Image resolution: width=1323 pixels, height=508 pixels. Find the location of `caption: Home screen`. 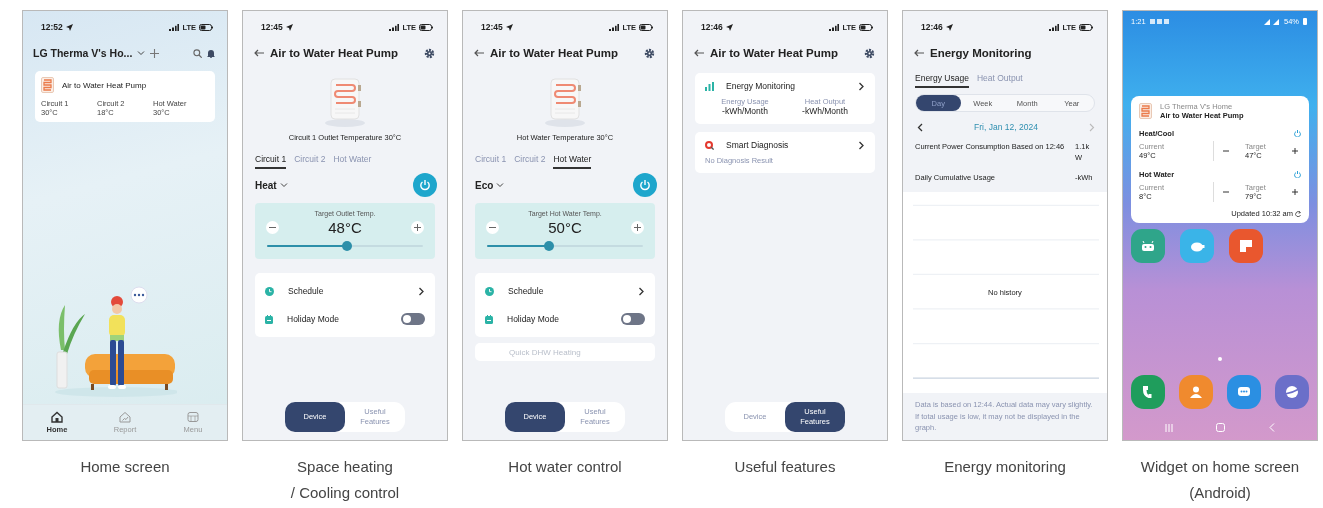

caption: Home screen is located at coordinates (125, 467).